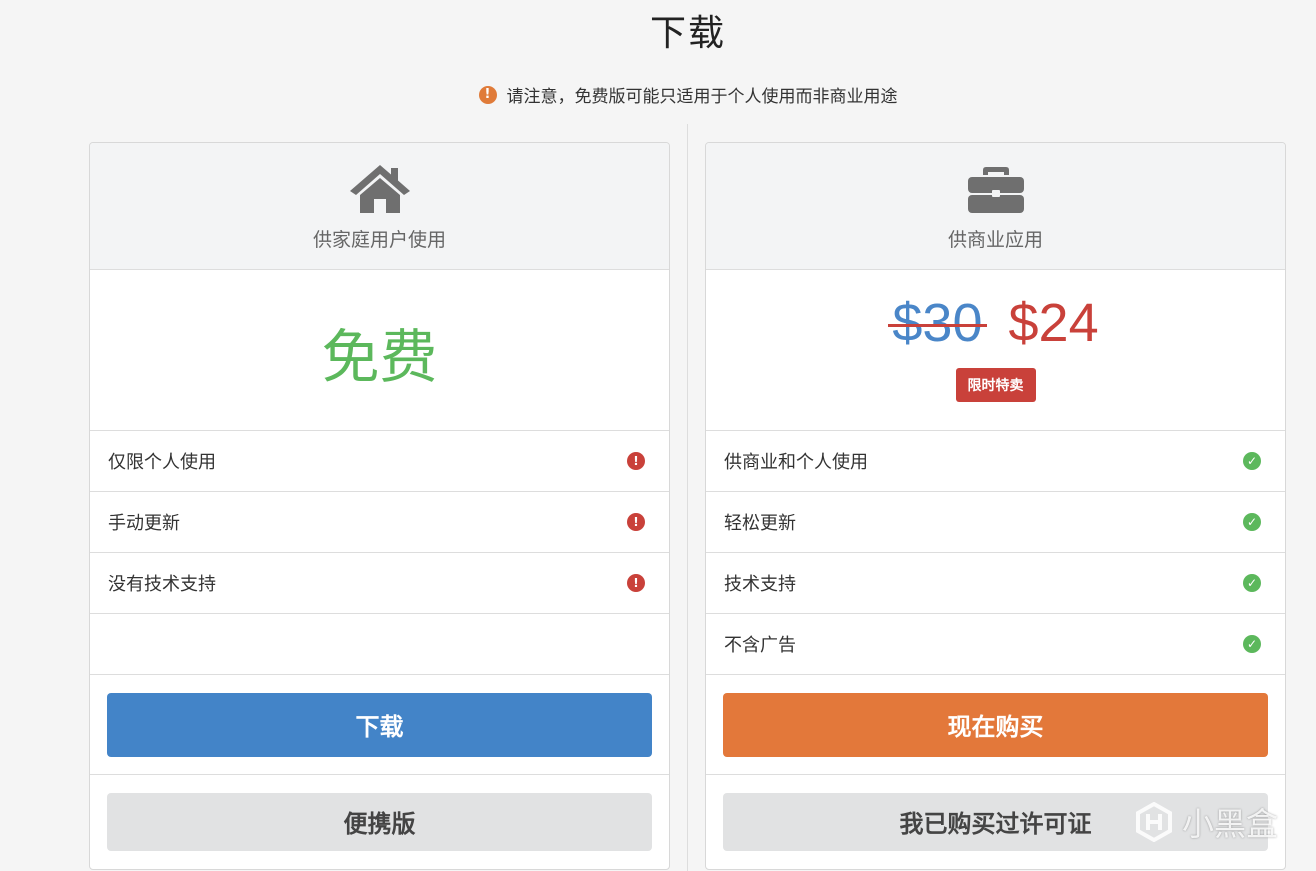  What do you see at coordinates (687, 33) in the screenshot?
I see `page-title: 下载` at bounding box center [687, 33].